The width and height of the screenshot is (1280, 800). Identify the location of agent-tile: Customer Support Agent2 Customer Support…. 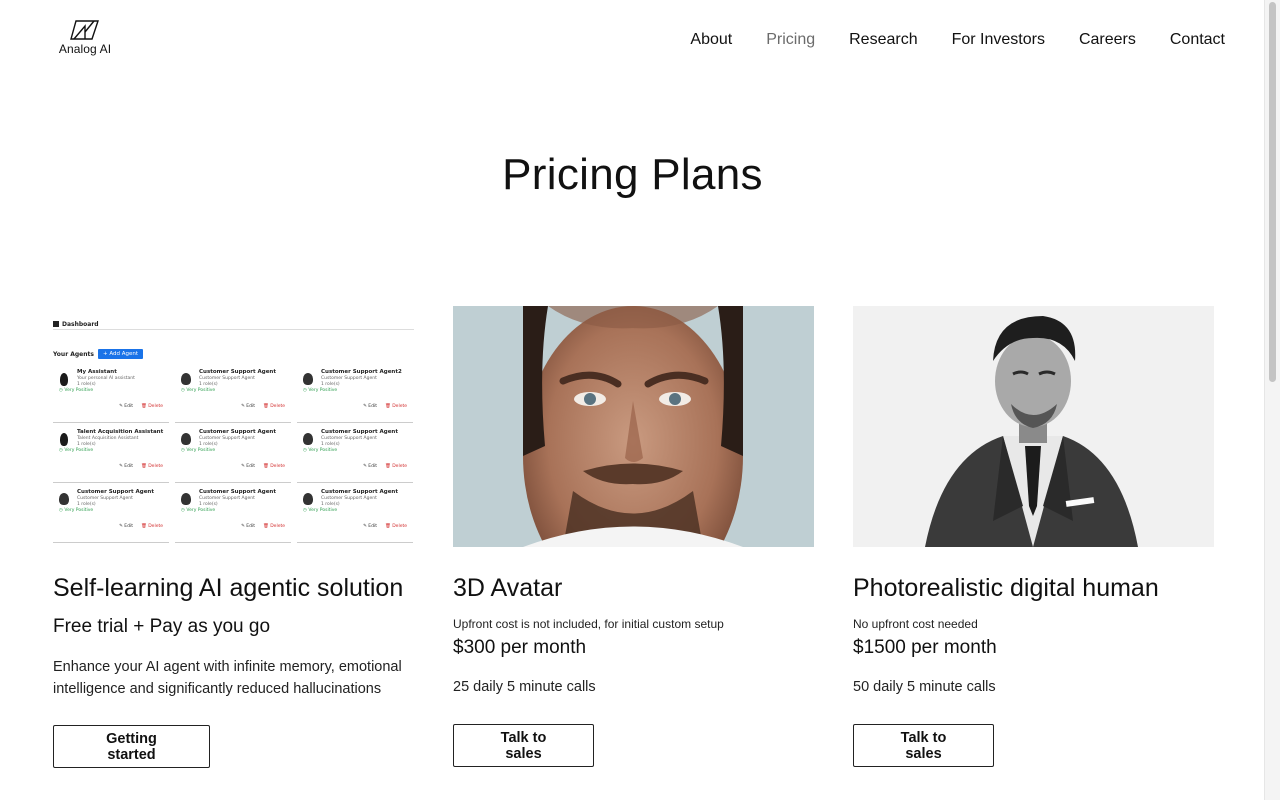
(355, 394).